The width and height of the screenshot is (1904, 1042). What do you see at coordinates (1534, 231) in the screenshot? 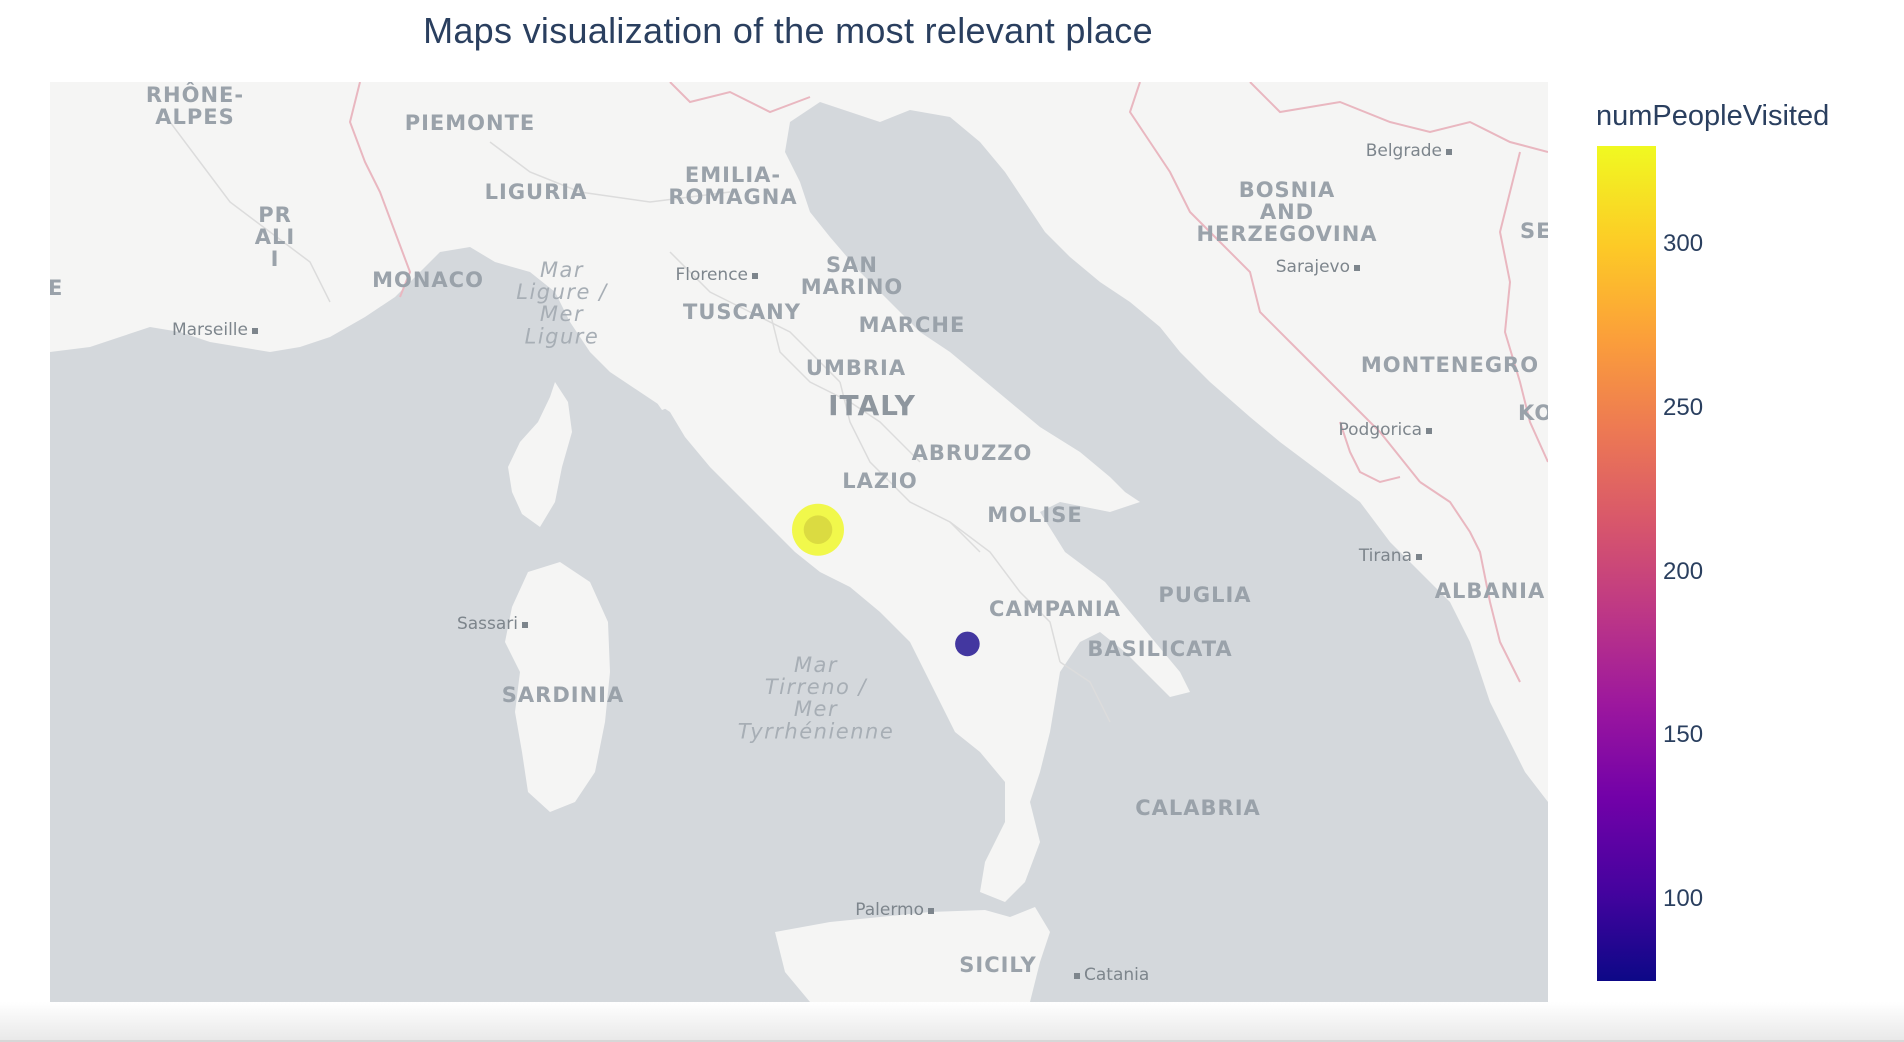
I see `country-label-fragment: SERB` at bounding box center [1534, 231].